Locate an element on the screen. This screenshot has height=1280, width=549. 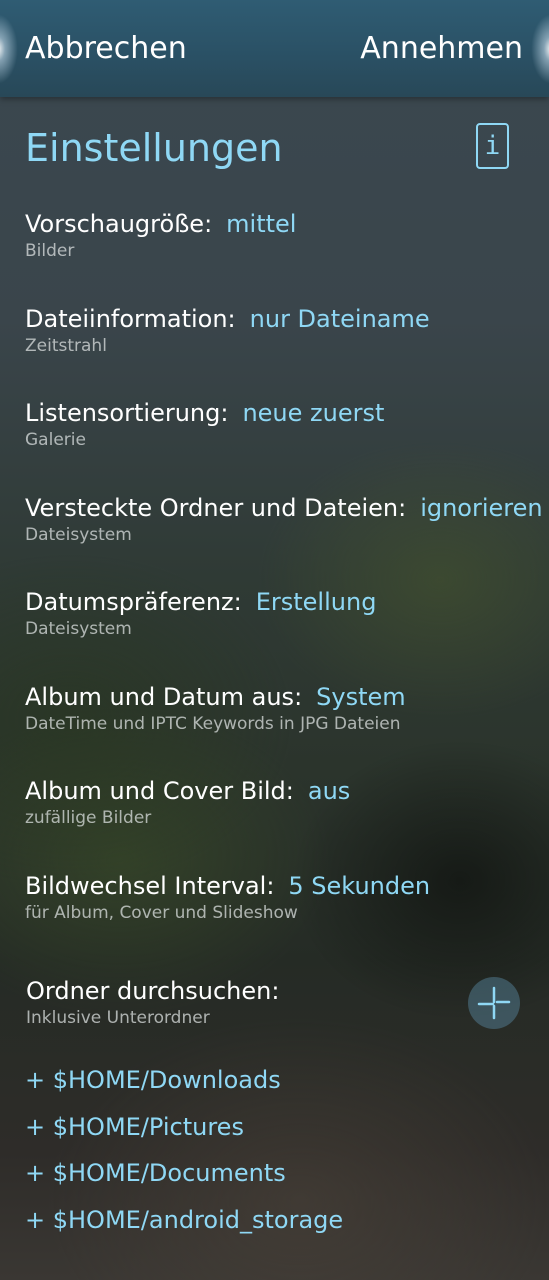
accept-button: Annehmen is located at coordinates (441, 49).